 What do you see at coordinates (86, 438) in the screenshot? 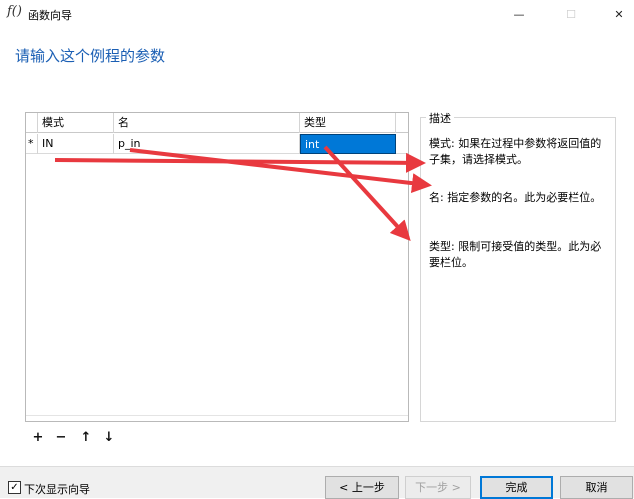
I see `move-up-icon: ↑` at bounding box center [86, 438].